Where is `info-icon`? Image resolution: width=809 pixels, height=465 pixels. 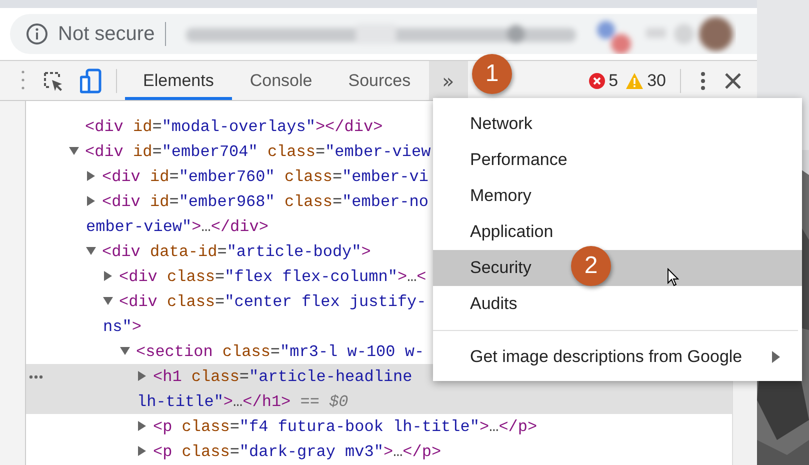
info-icon is located at coordinates (37, 34).